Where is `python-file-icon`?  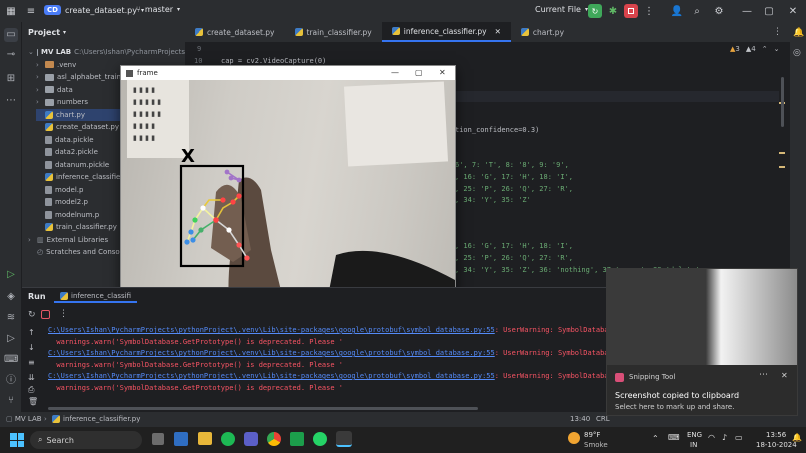
python-file-icon is located at coordinates (64, 295).